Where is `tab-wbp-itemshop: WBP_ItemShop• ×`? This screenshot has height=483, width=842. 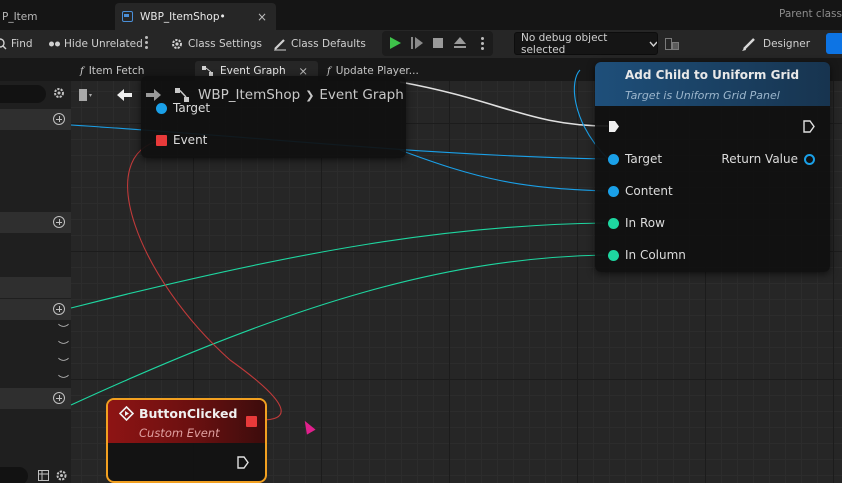
tab-wbp-itemshop: WBP_ItemShop• × is located at coordinates (195, 16).